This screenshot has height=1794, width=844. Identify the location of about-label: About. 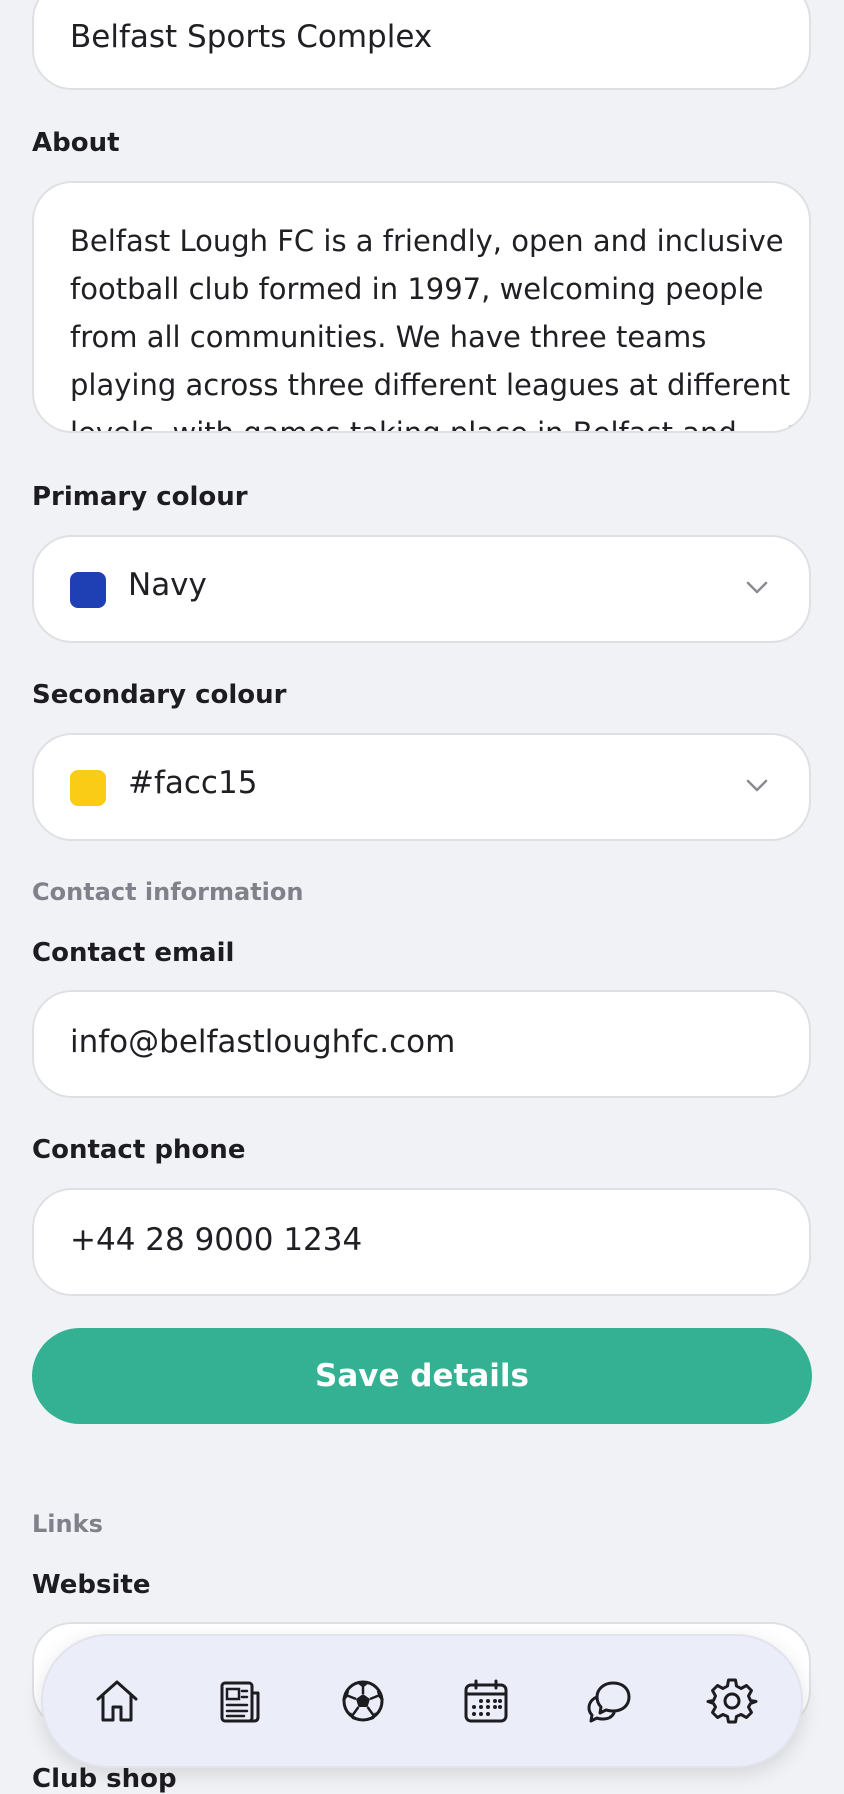
(76, 143).